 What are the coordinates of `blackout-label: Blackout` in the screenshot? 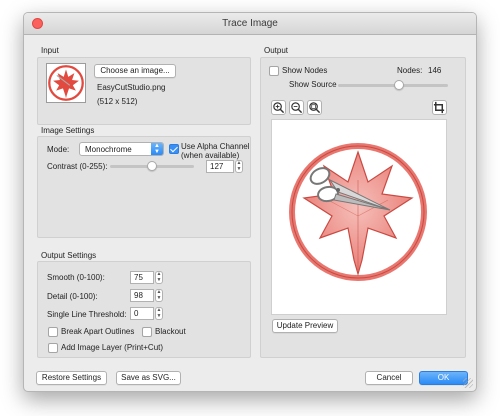 It's located at (170, 331).